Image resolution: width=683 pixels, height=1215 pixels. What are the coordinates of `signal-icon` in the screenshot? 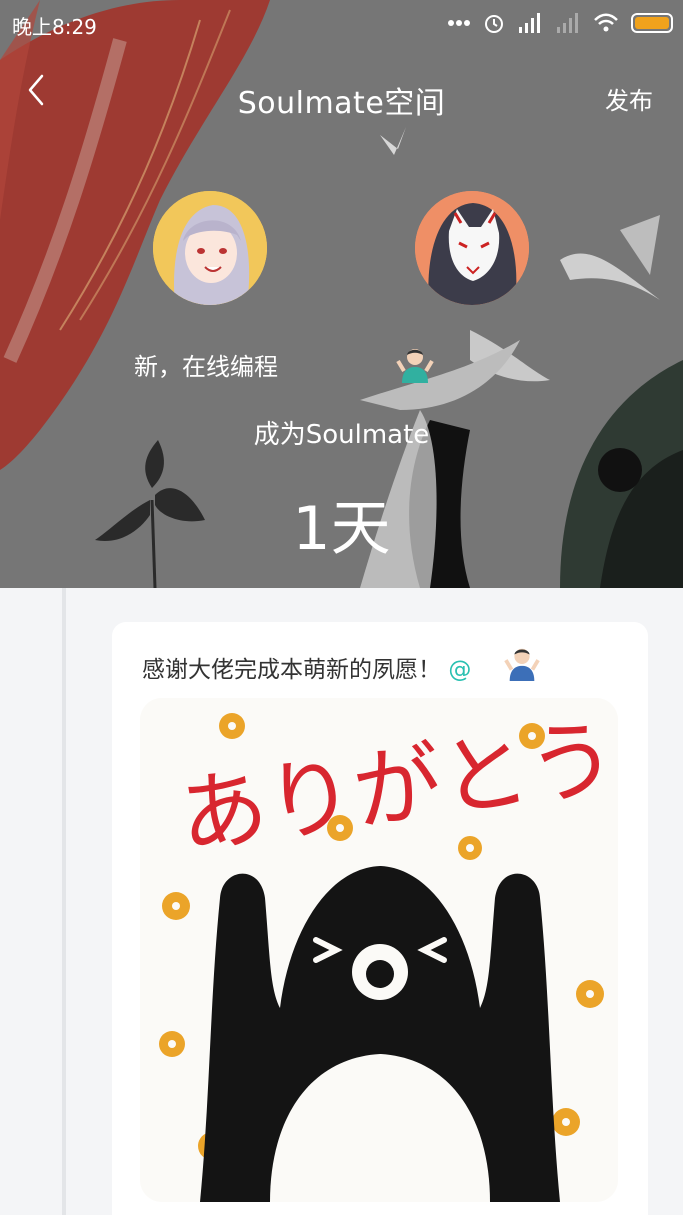 It's located at (529, 23).